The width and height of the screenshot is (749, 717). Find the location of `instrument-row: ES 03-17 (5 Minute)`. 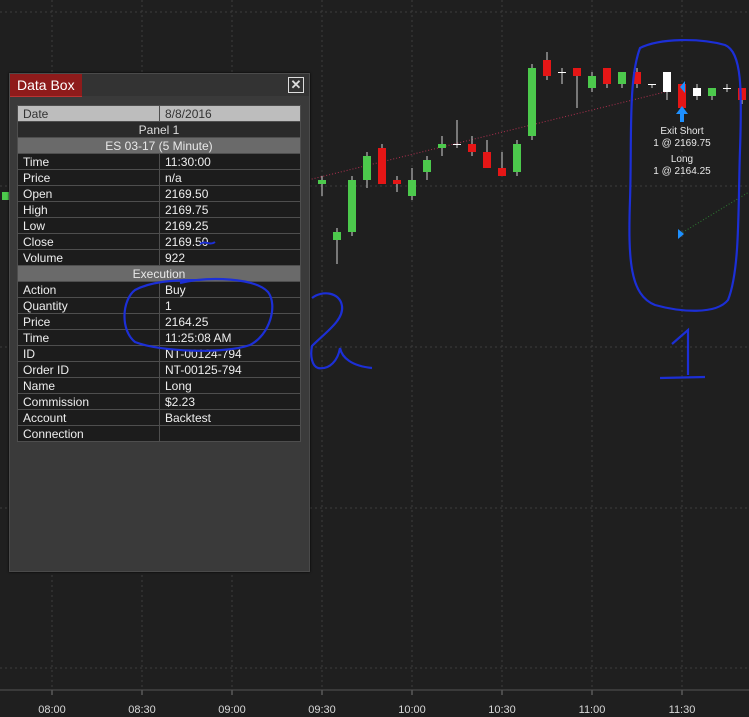

instrument-row: ES 03-17 (5 Minute) is located at coordinates (159, 145).